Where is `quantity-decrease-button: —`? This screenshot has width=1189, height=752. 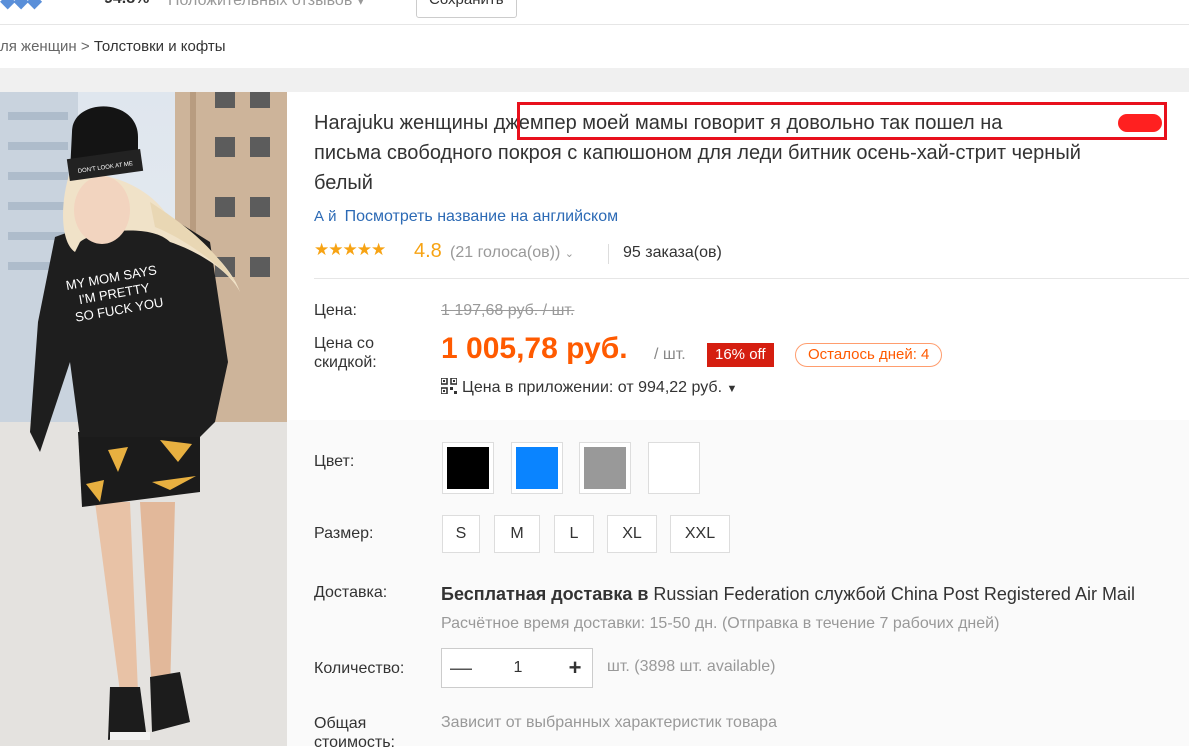 quantity-decrease-button: — is located at coordinates (461, 668).